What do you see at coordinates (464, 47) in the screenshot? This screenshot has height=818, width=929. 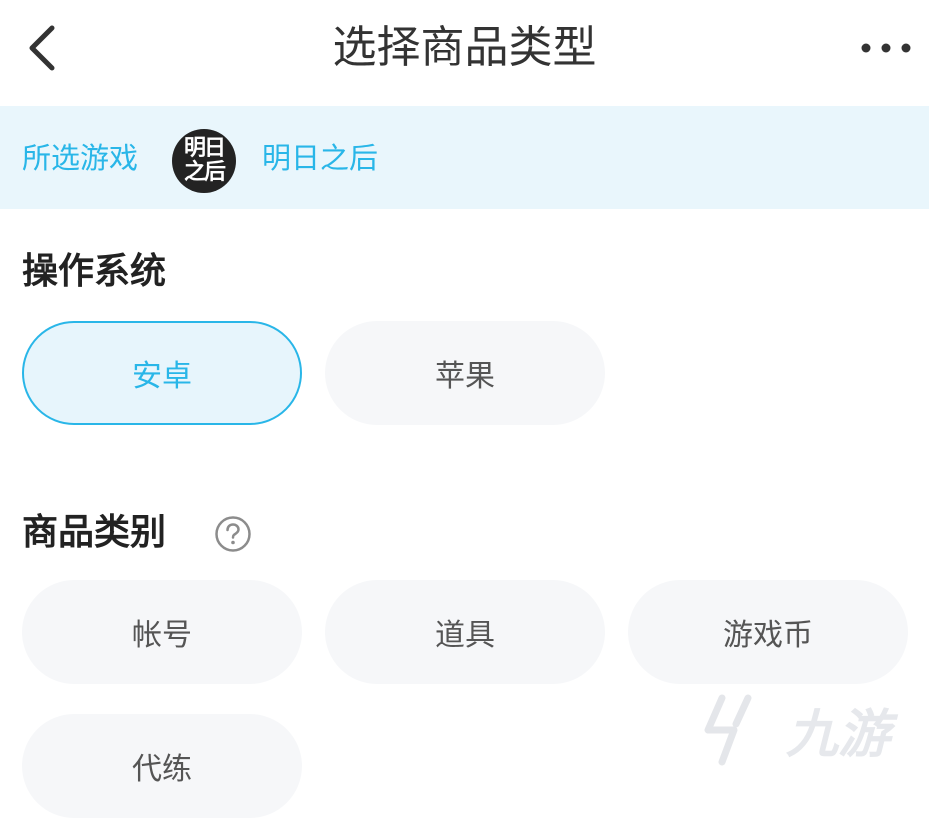 I see `page-title: 选择商品类型` at bounding box center [464, 47].